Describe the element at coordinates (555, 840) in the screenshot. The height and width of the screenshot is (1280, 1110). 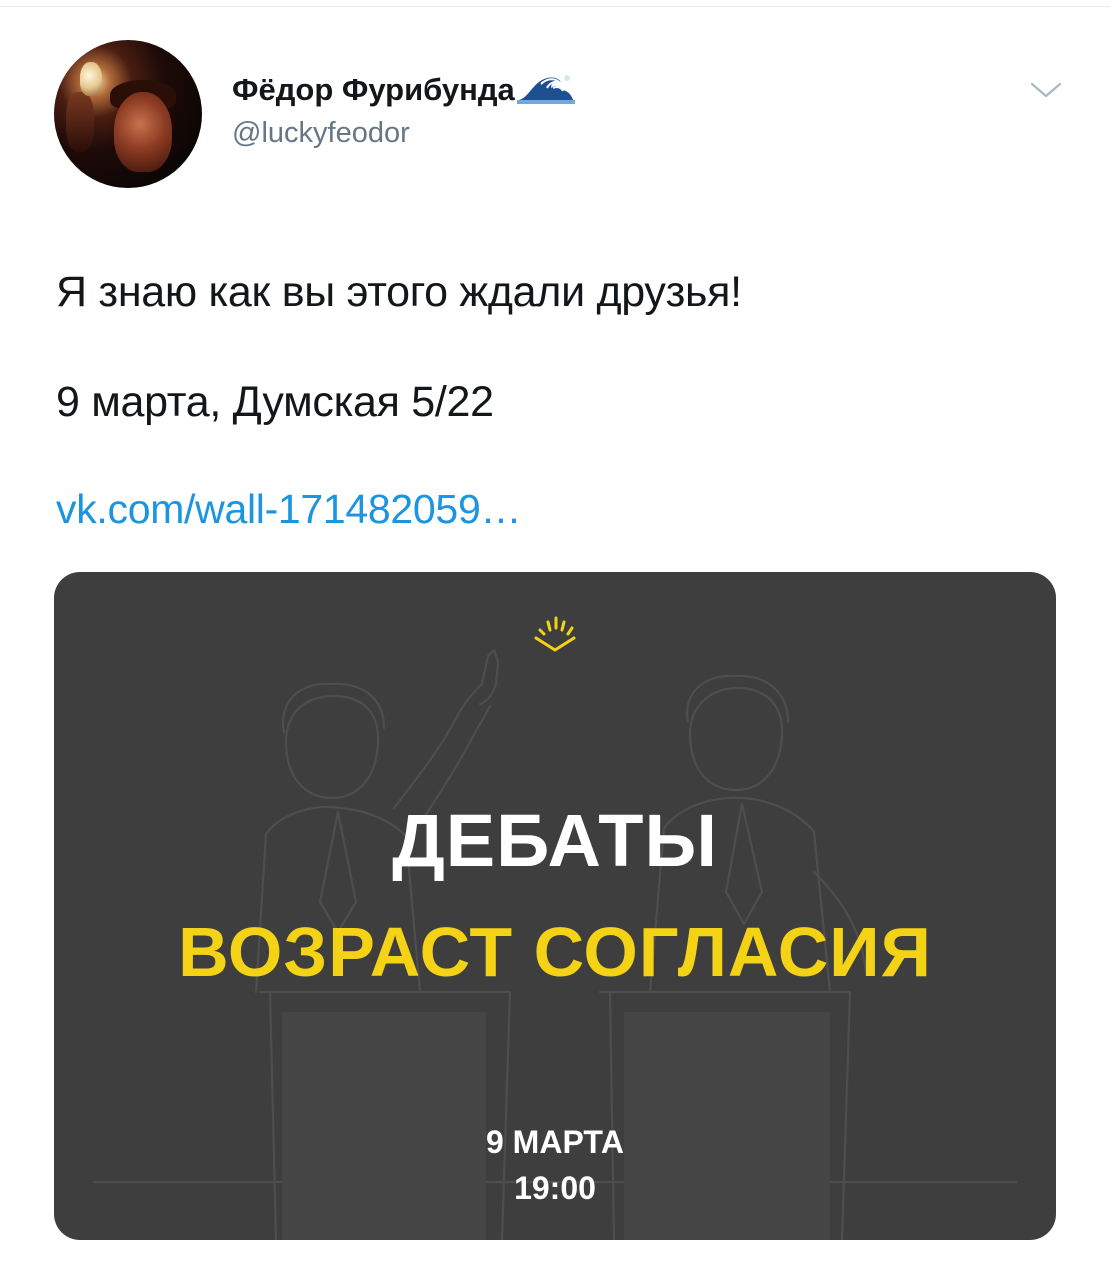
I see `media-title: ДЕБАТЫ` at that location.